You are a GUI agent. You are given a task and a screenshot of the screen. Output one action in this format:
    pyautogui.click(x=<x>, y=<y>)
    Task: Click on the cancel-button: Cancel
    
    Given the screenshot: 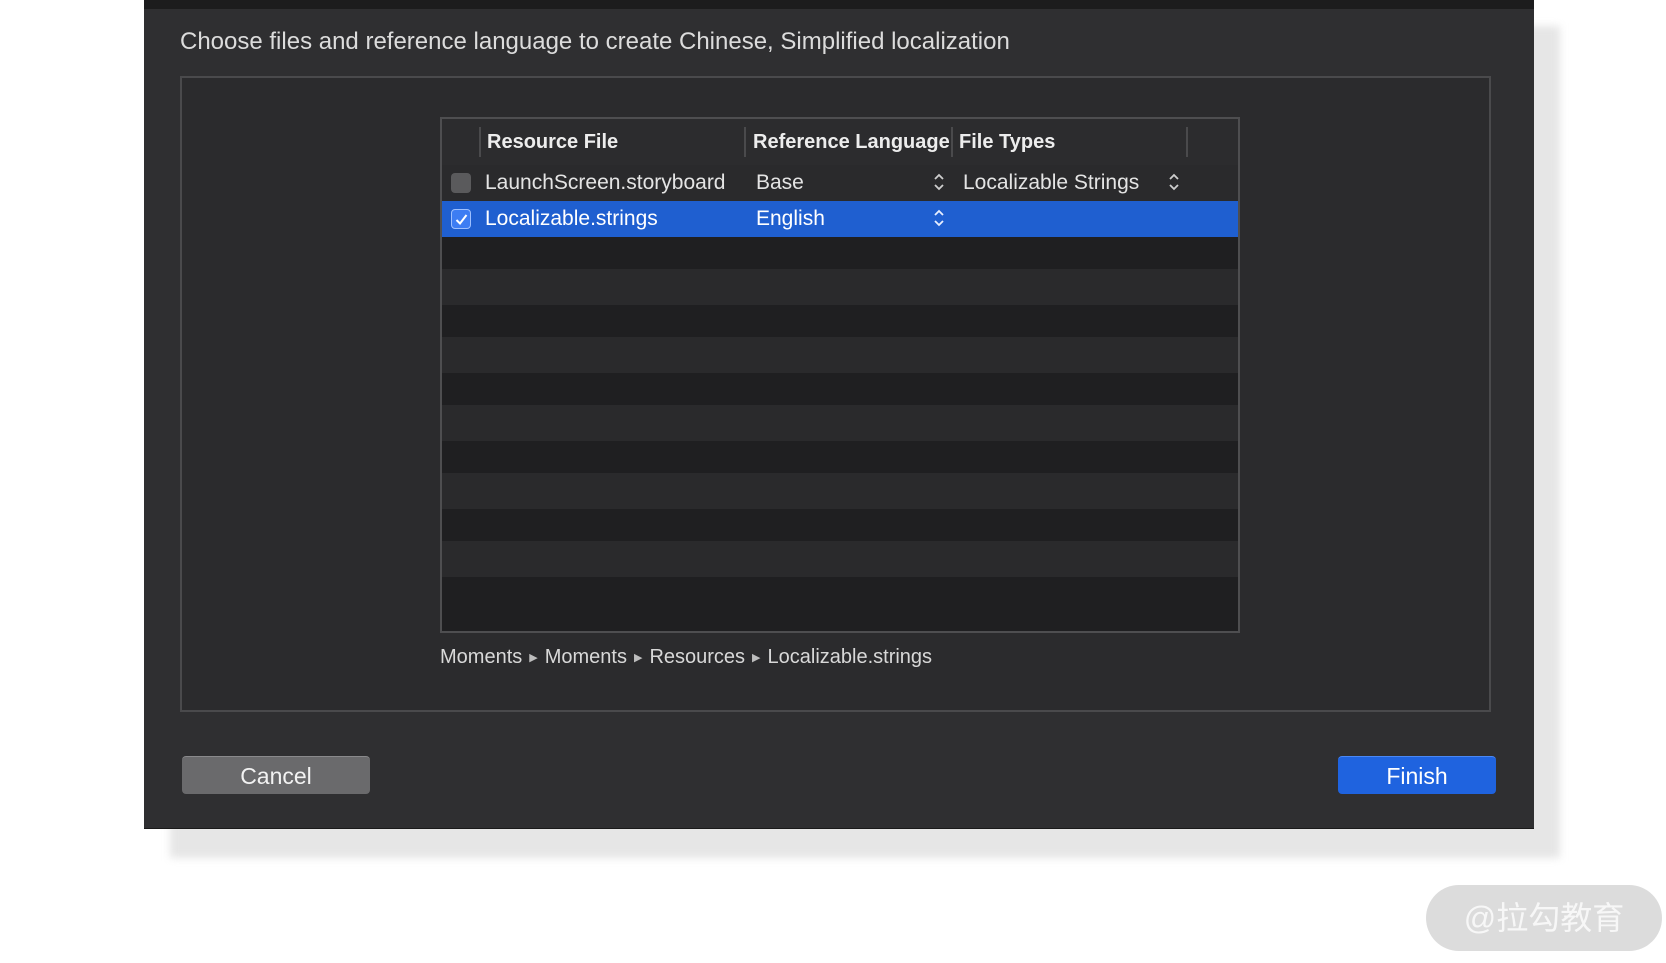 What is the action you would take?
    pyautogui.click(x=276, y=775)
    